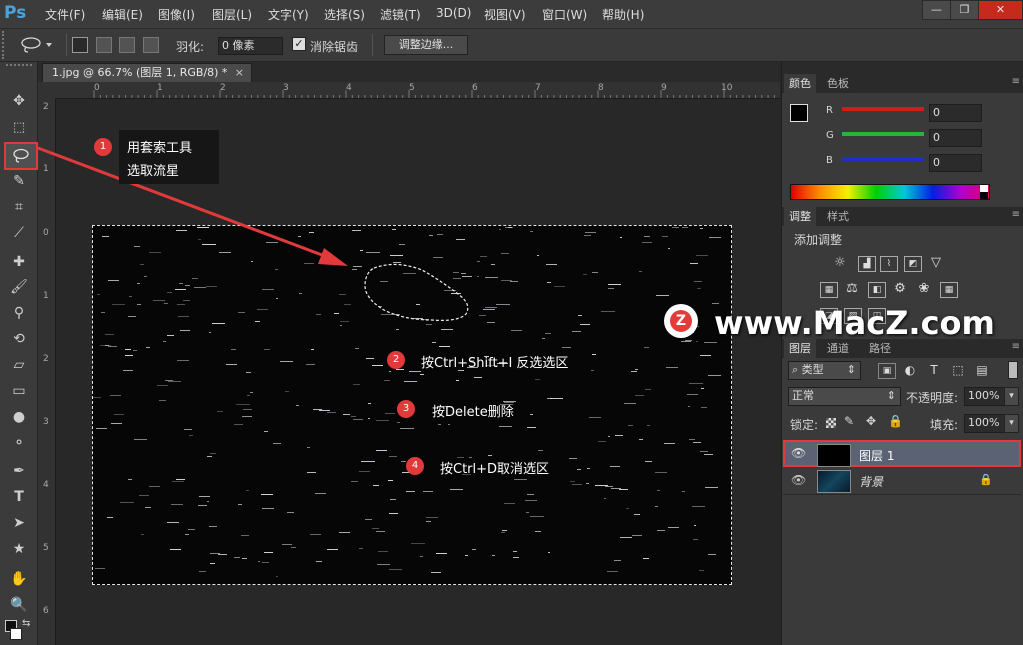 Image resolution: width=1023 pixels, height=645 pixels. What do you see at coordinates (19, 287) in the screenshot?
I see `brush-tool-icon: 🖌` at bounding box center [19, 287].